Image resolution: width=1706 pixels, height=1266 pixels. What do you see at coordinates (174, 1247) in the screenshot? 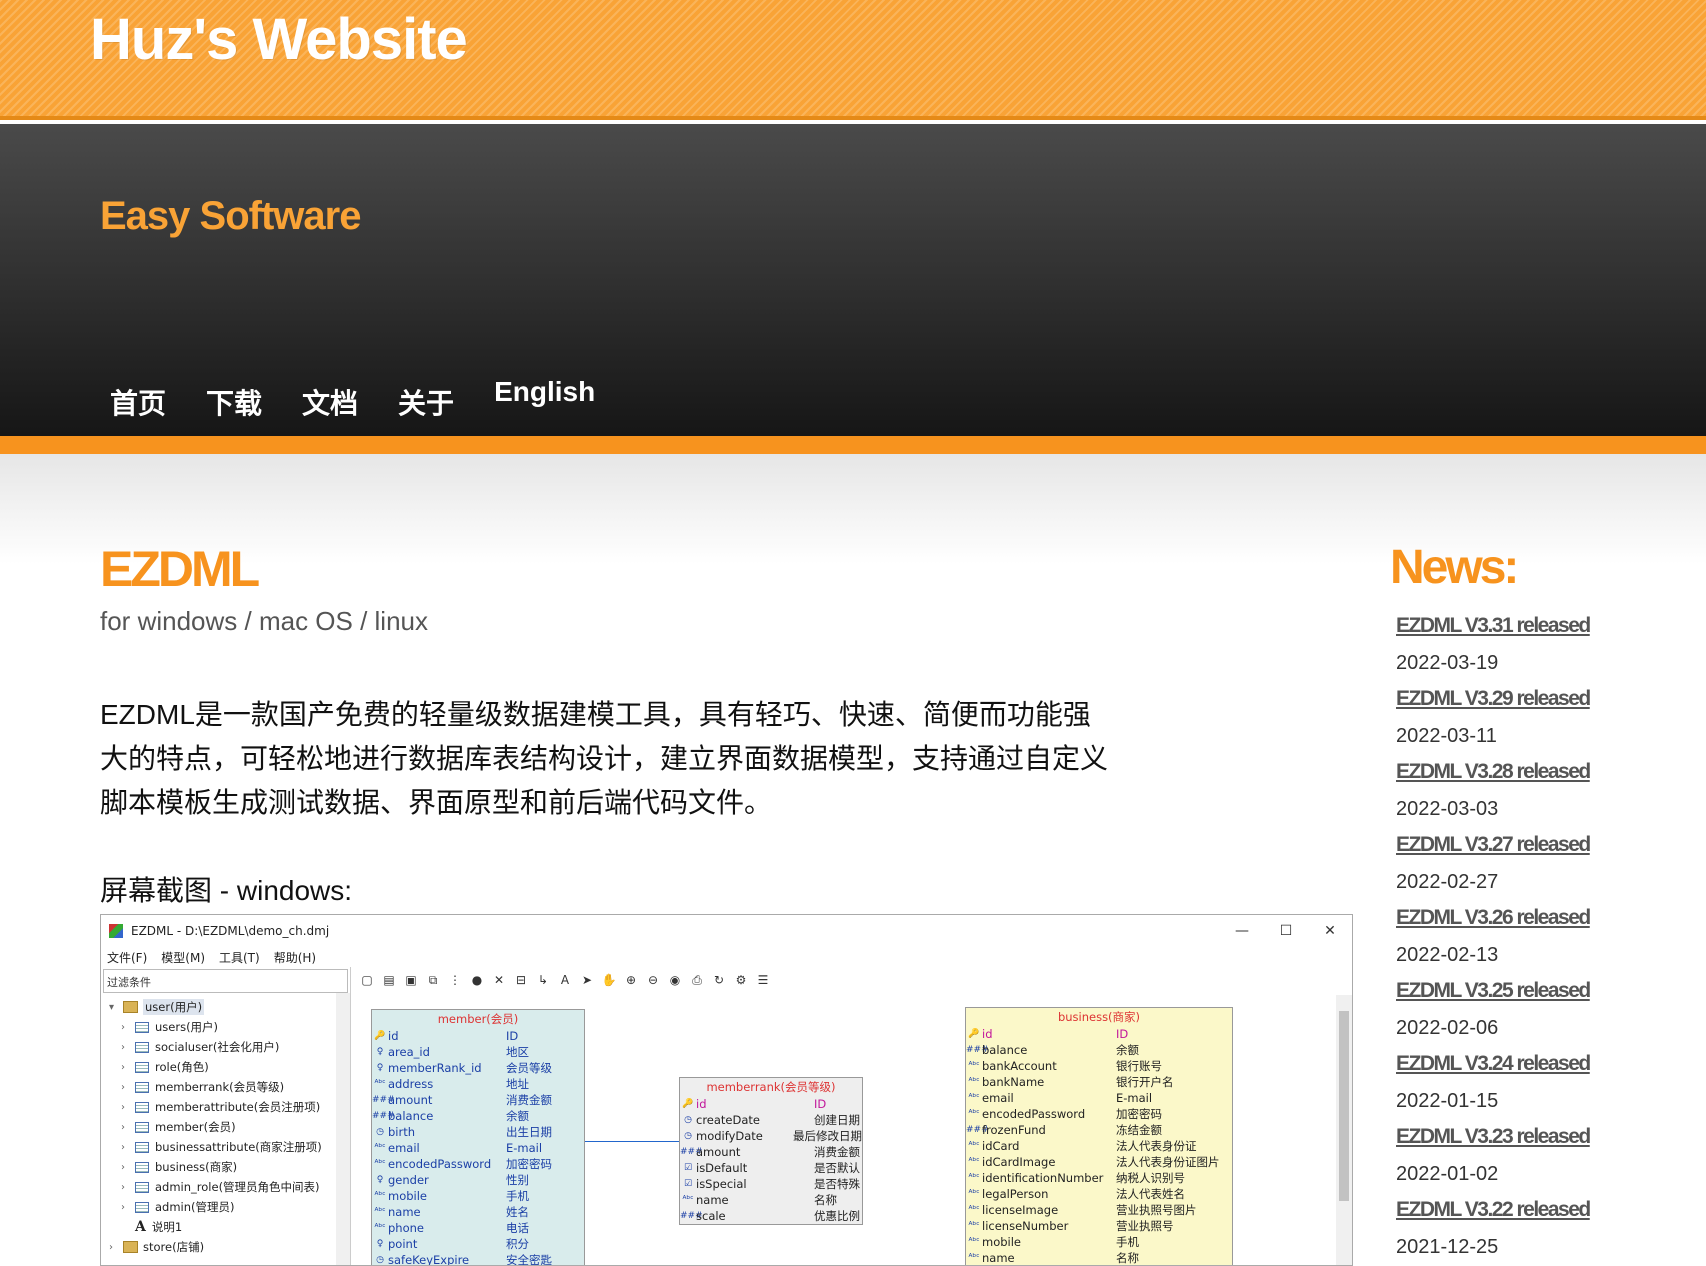
I see `tree-store-label: store(店铺)` at bounding box center [174, 1247].